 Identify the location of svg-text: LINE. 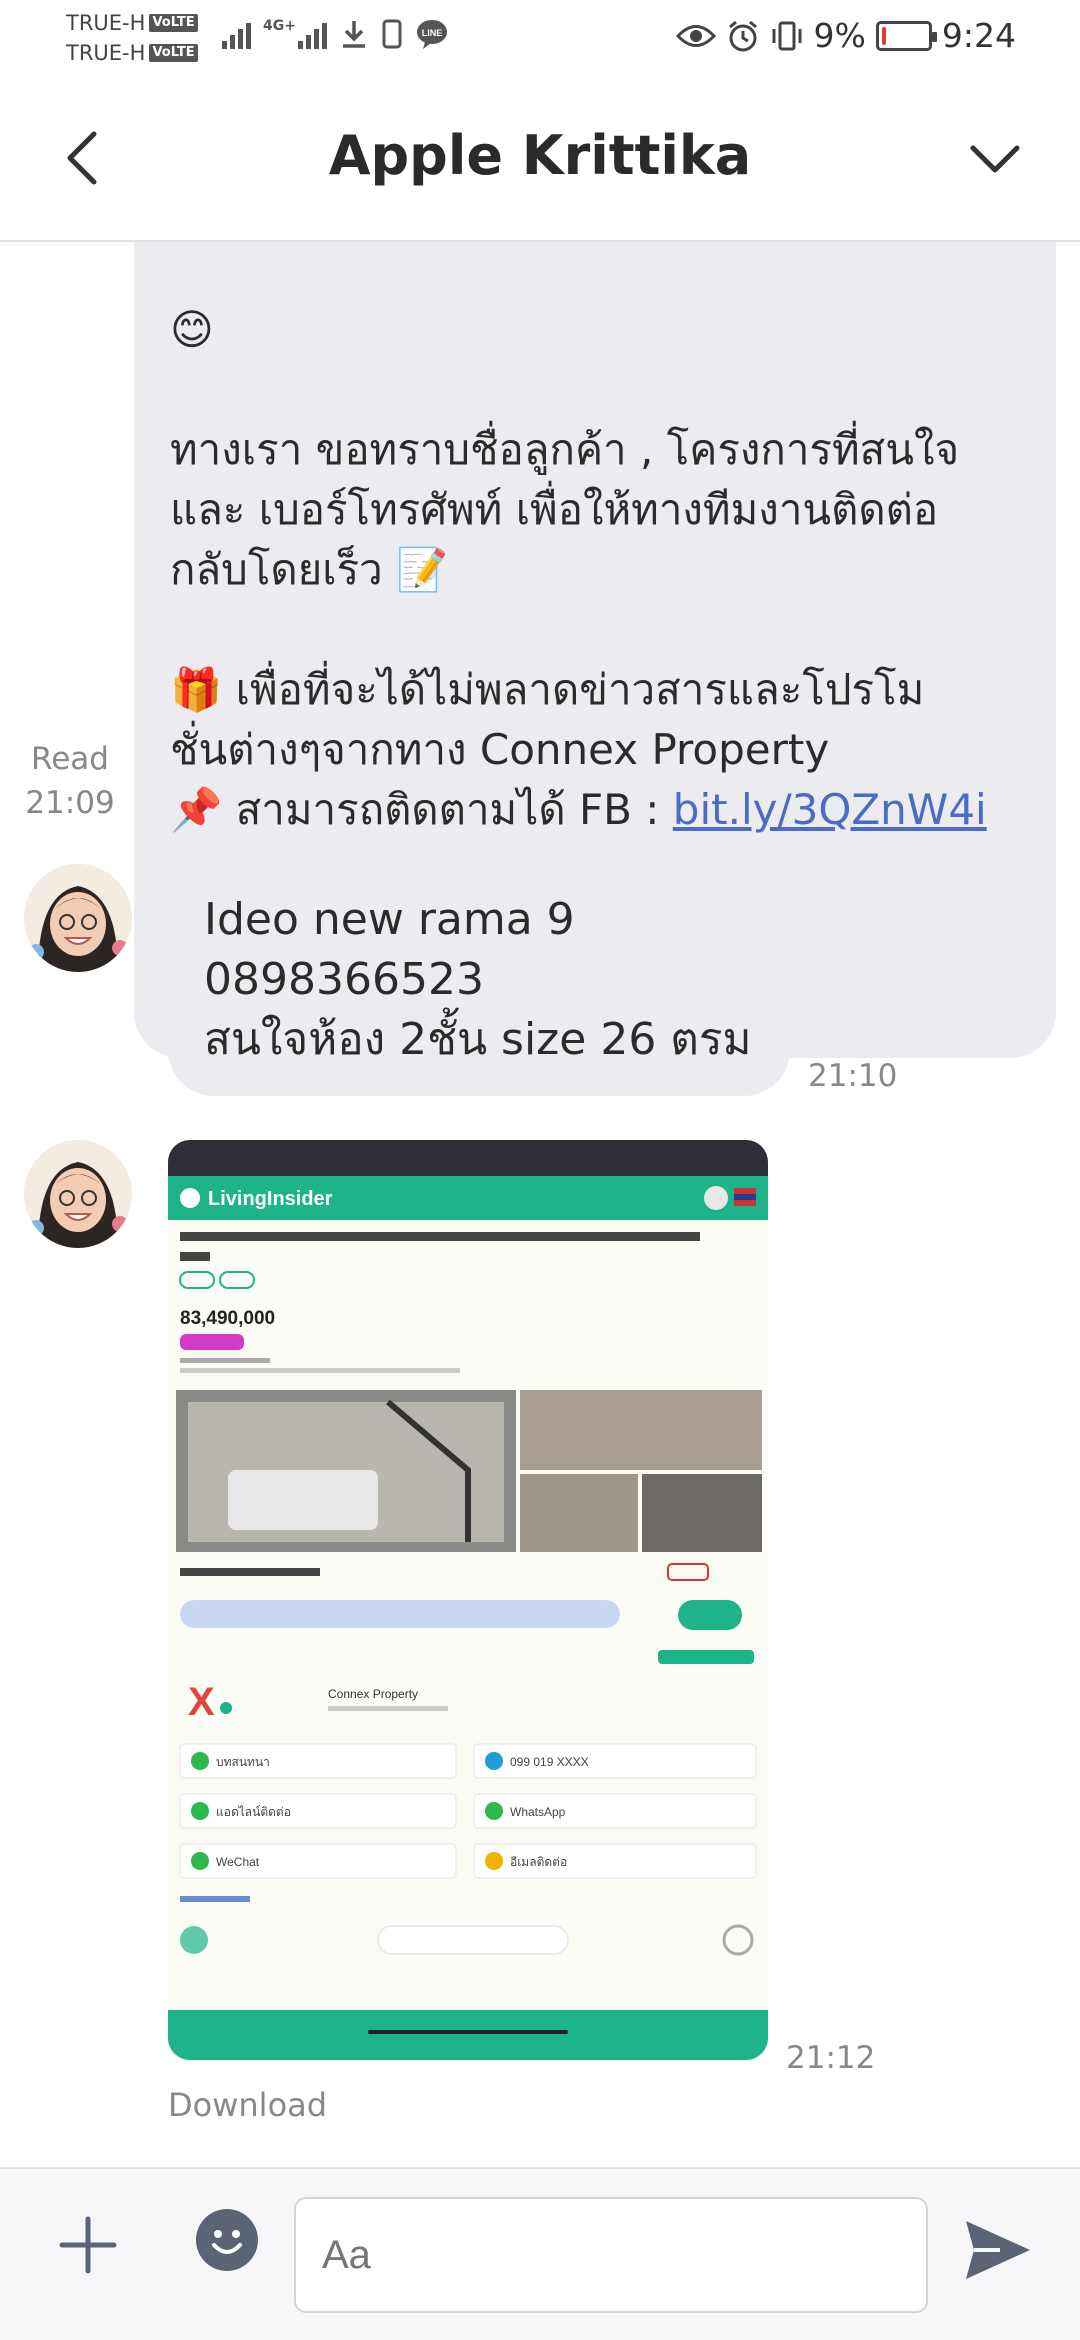
(432, 33).